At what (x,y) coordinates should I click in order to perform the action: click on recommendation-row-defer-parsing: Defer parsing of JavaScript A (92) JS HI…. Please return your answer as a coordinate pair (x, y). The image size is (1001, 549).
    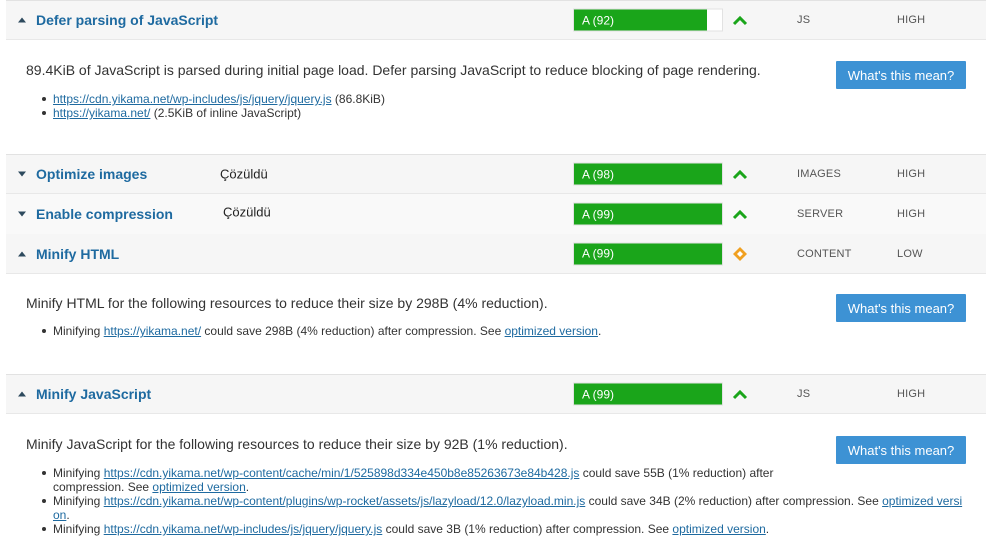
    Looking at the image, I should click on (496, 20).